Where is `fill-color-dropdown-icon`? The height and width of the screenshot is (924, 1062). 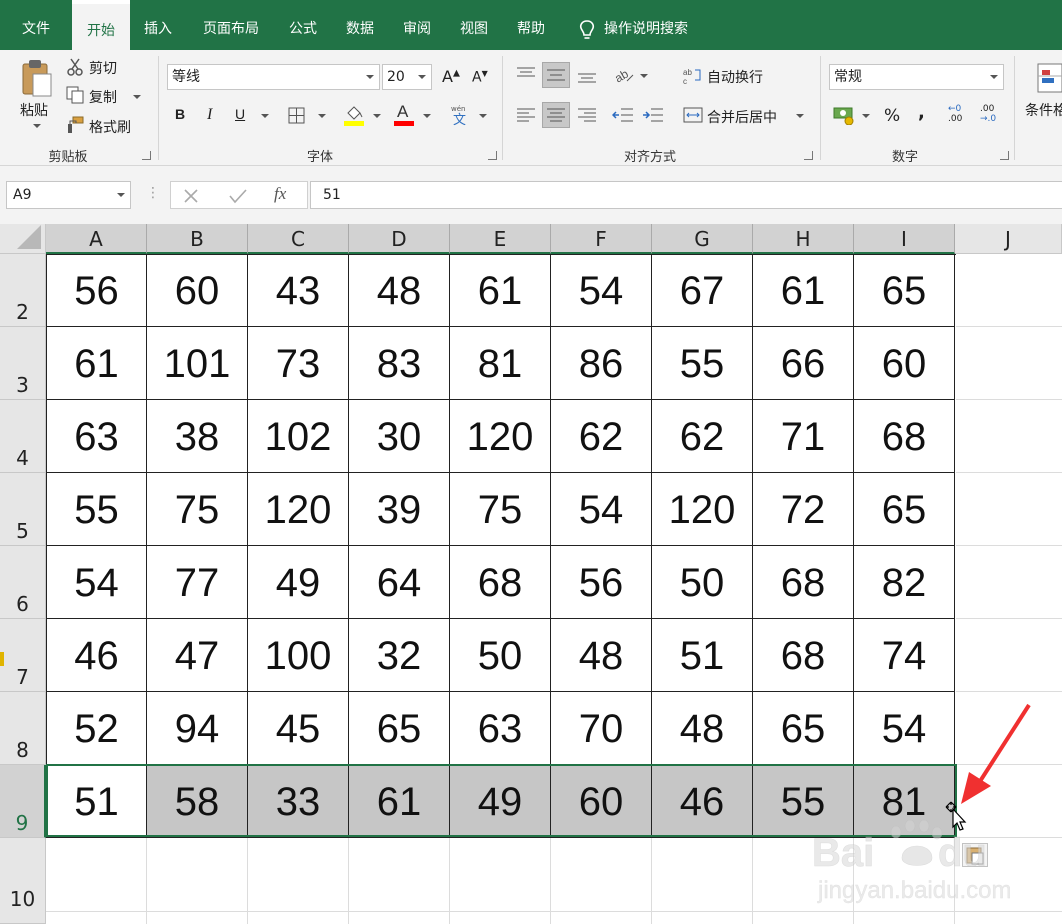 fill-color-dropdown-icon is located at coordinates (377, 116).